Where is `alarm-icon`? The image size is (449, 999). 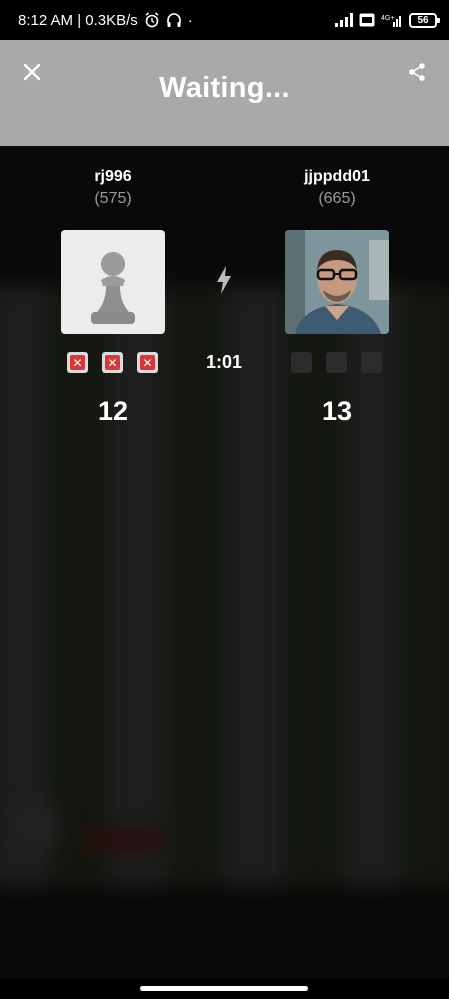 alarm-icon is located at coordinates (152, 20).